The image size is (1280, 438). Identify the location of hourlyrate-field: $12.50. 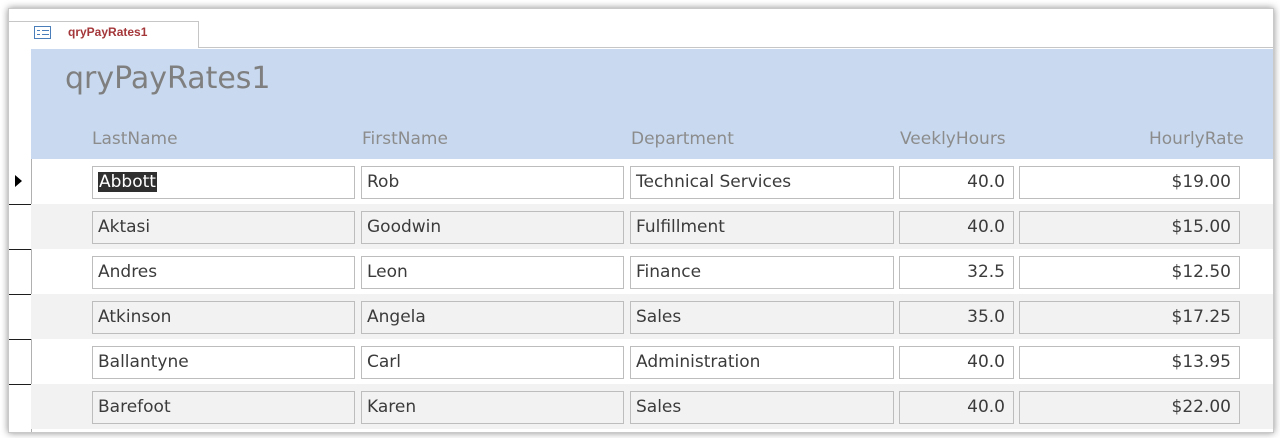
(1129, 272).